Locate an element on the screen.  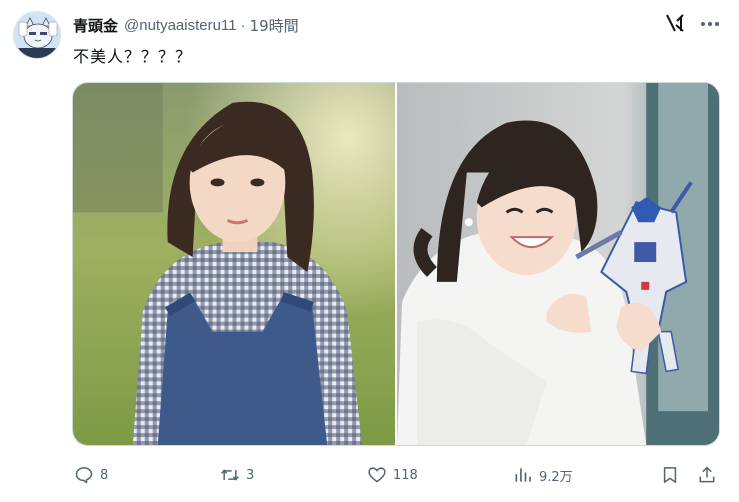
tweet-text: 不美人？？？？ is located at coordinates (133, 56).